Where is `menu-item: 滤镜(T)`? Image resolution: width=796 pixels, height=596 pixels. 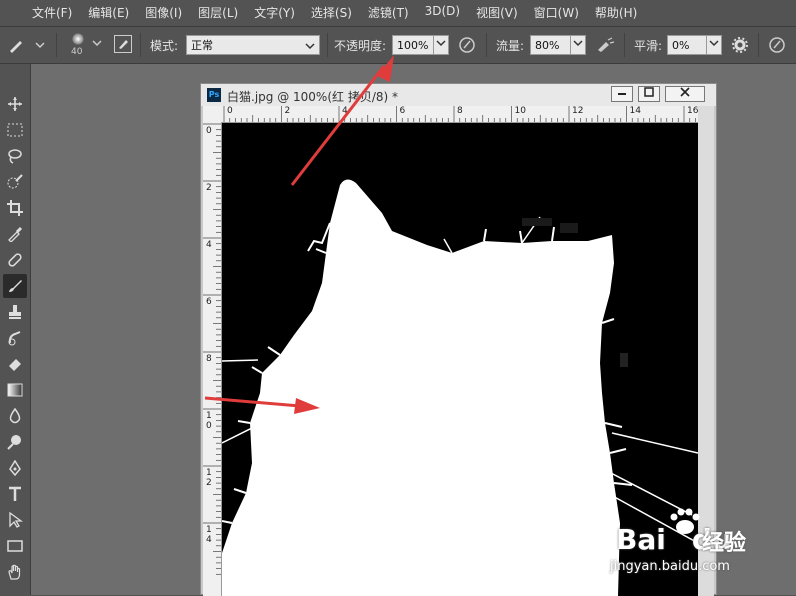 menu-item: 滤镜(T) is located at coordinates (388, 12).